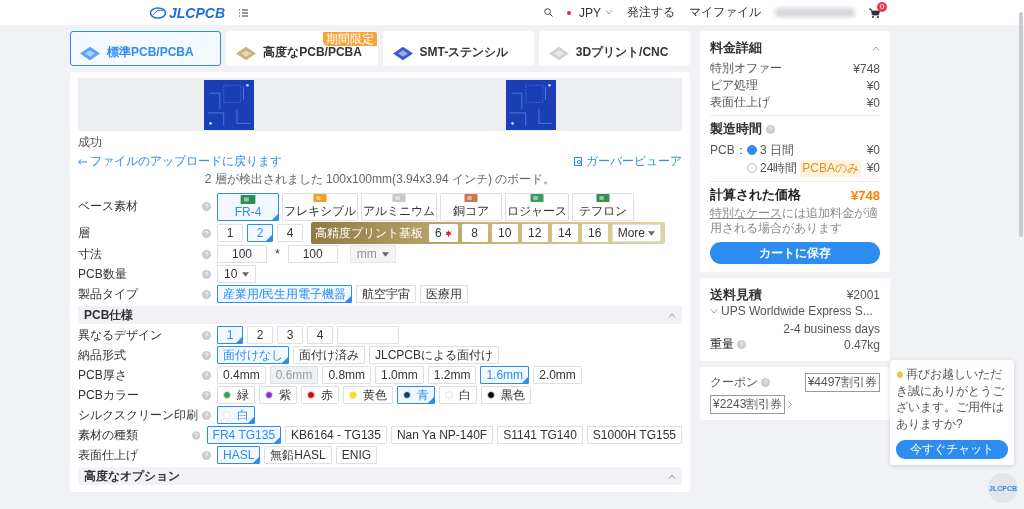 The height and width of the screenshot is (509, 1024). I want to click on material-option: テフロン, so click(603, 206).